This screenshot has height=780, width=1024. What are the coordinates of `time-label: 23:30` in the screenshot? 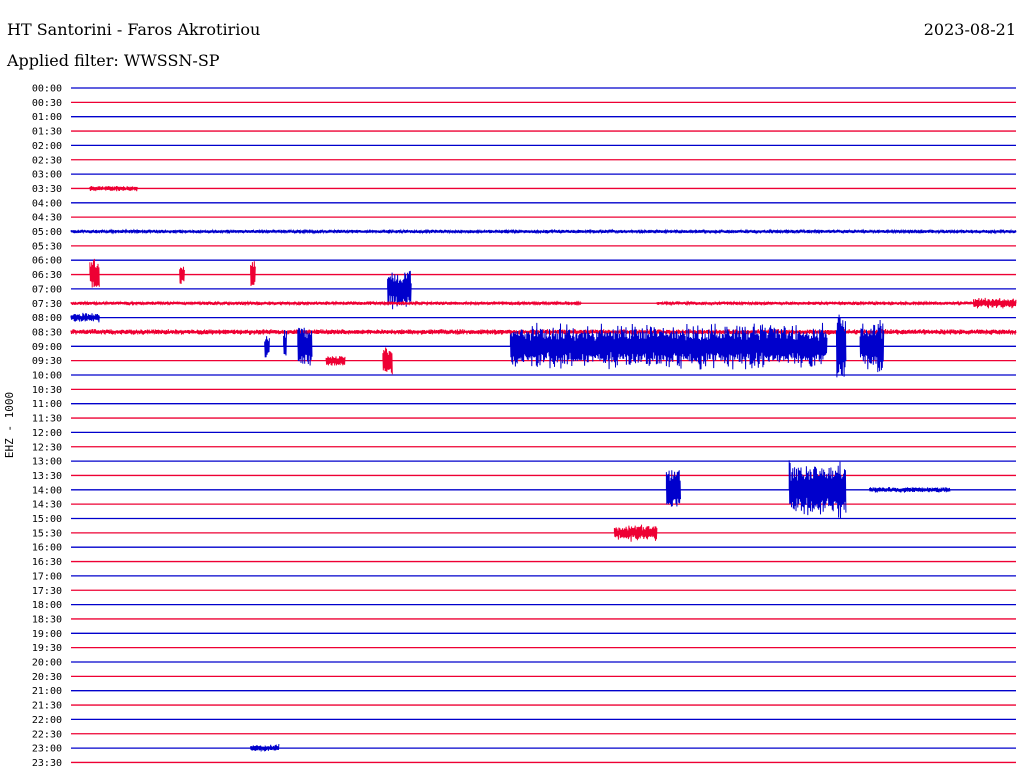 It's located at (47, 763).